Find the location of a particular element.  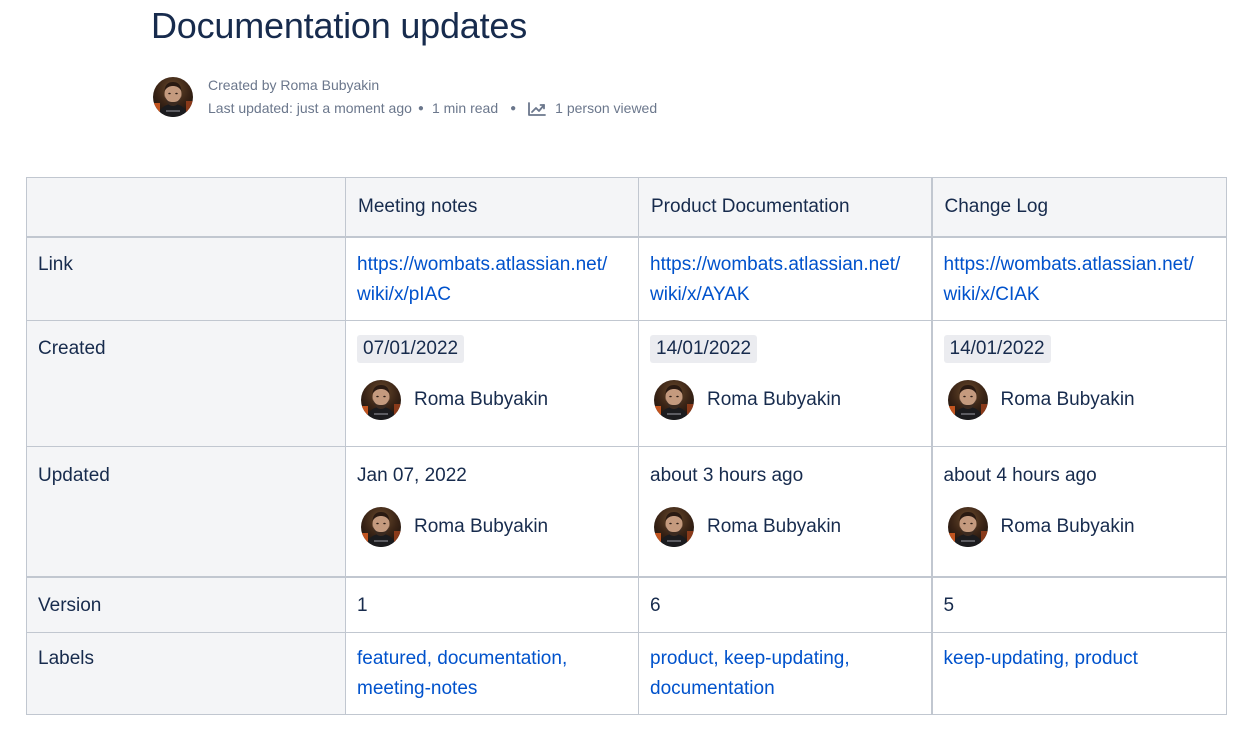

labels-list: keep-updating, product is located at coordinates (1040, 658).